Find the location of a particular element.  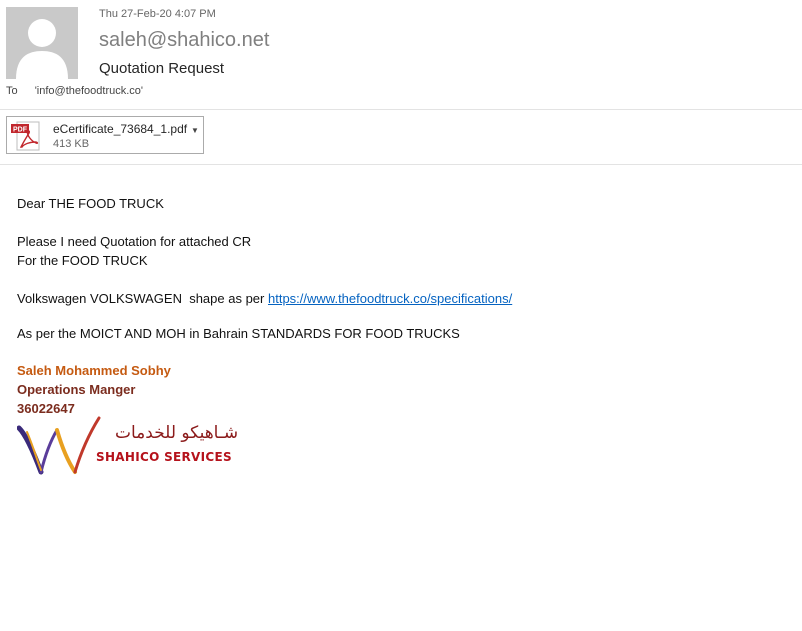

attachment-size: 413 KB is located at coordinates (71, 144).